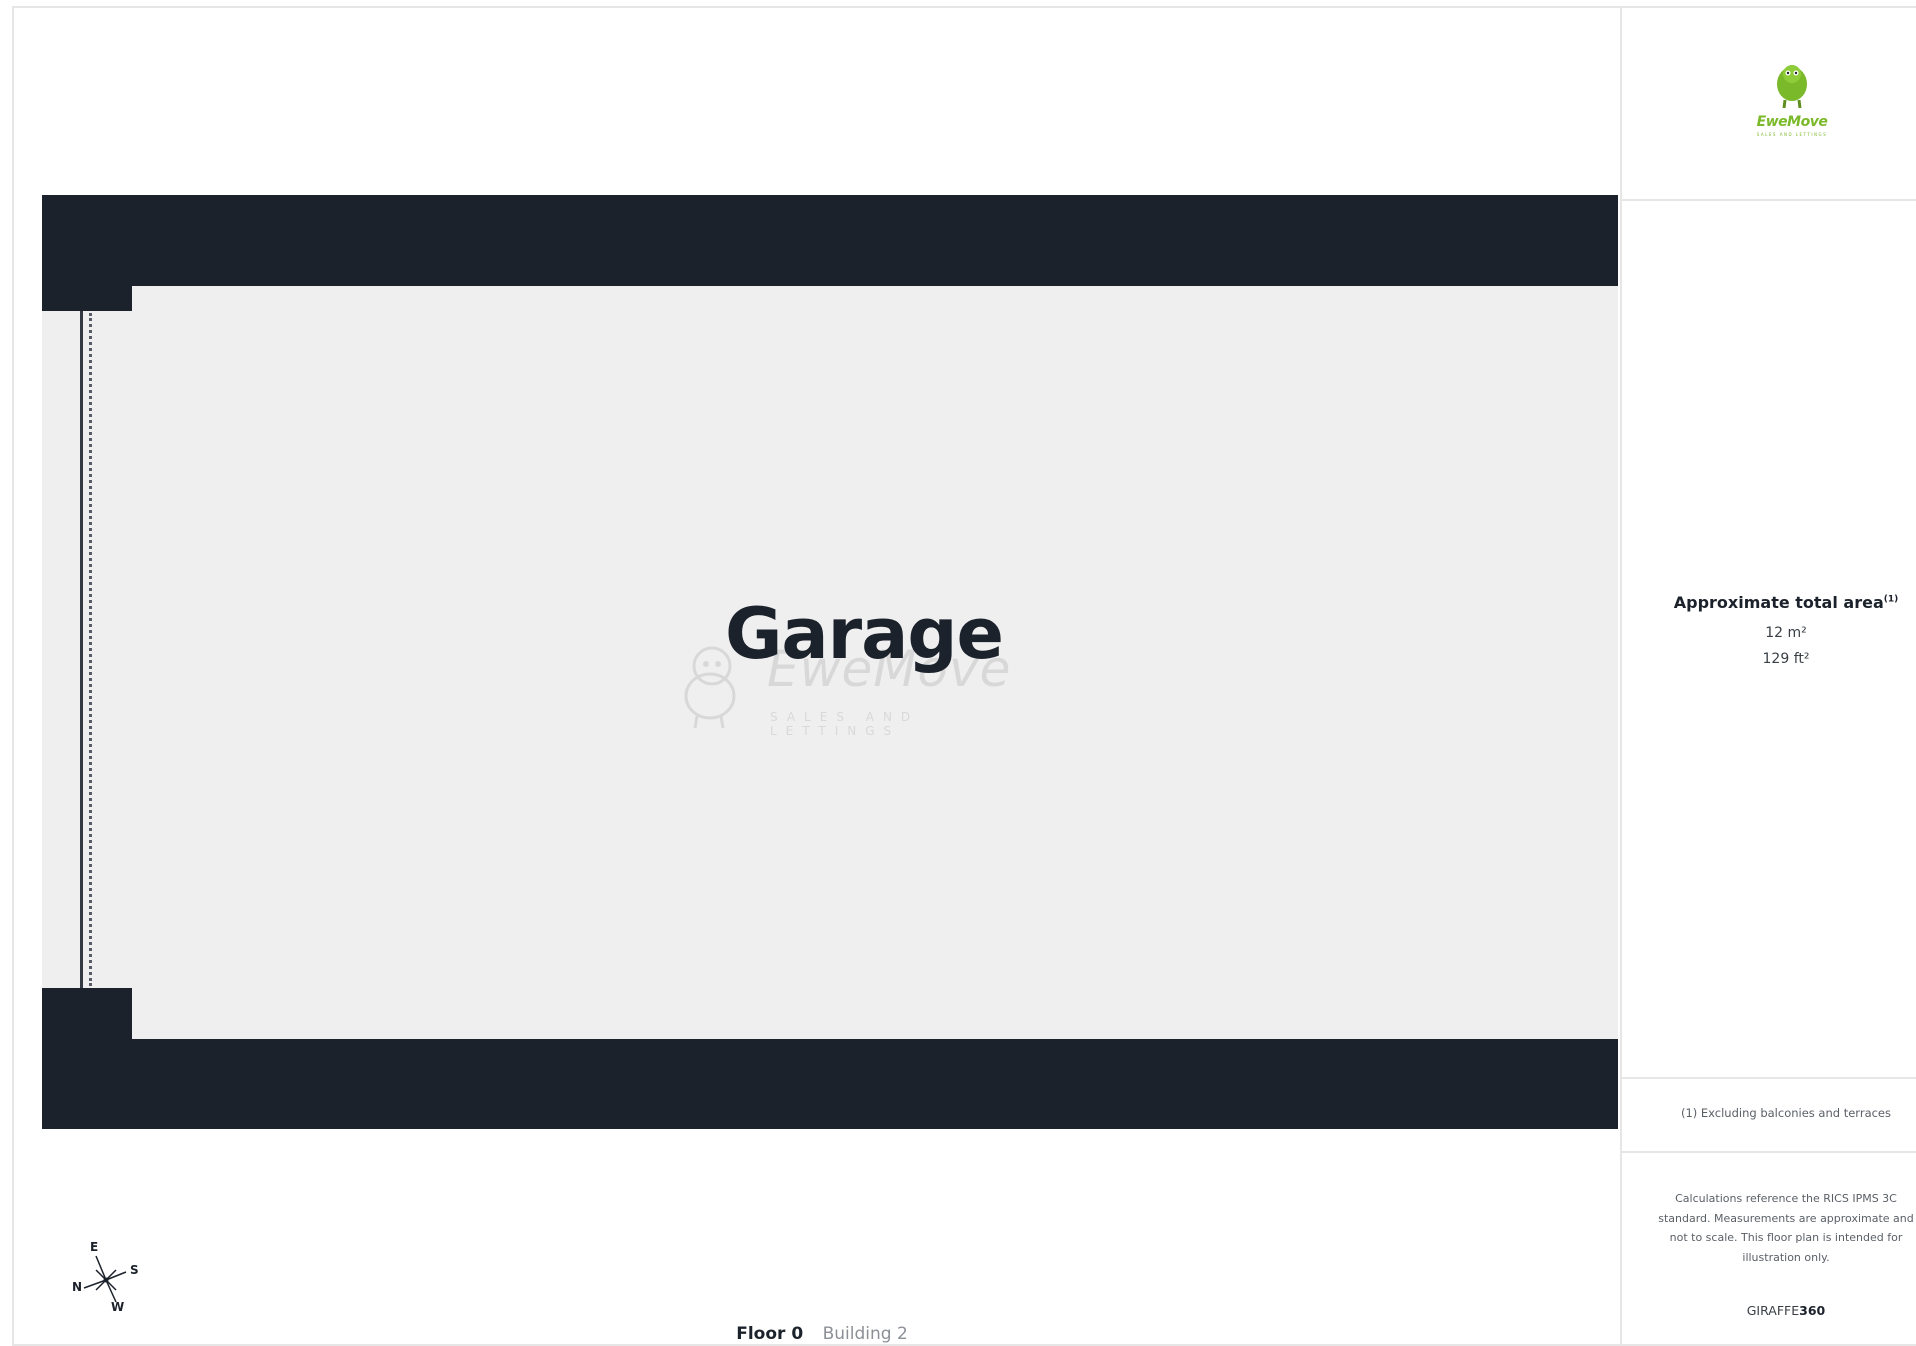 This screenshot has height=1346, width=1916. I want to click on footnote-text: (1) Excluding balconies and terraces, so click(1786, 1113).